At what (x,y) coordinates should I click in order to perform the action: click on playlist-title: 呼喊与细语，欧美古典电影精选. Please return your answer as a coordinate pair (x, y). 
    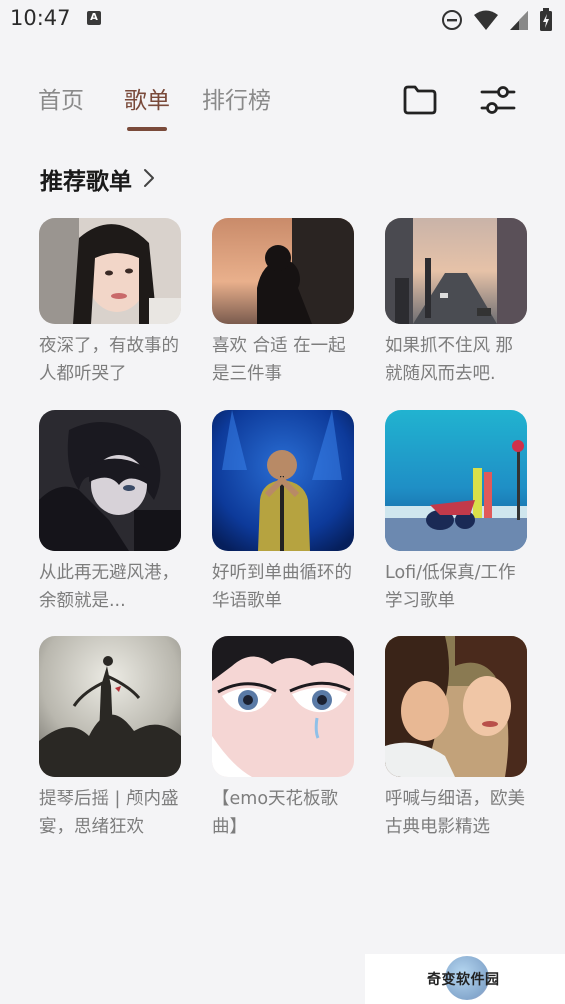
    Looking at the image, I should click on (455, 813).